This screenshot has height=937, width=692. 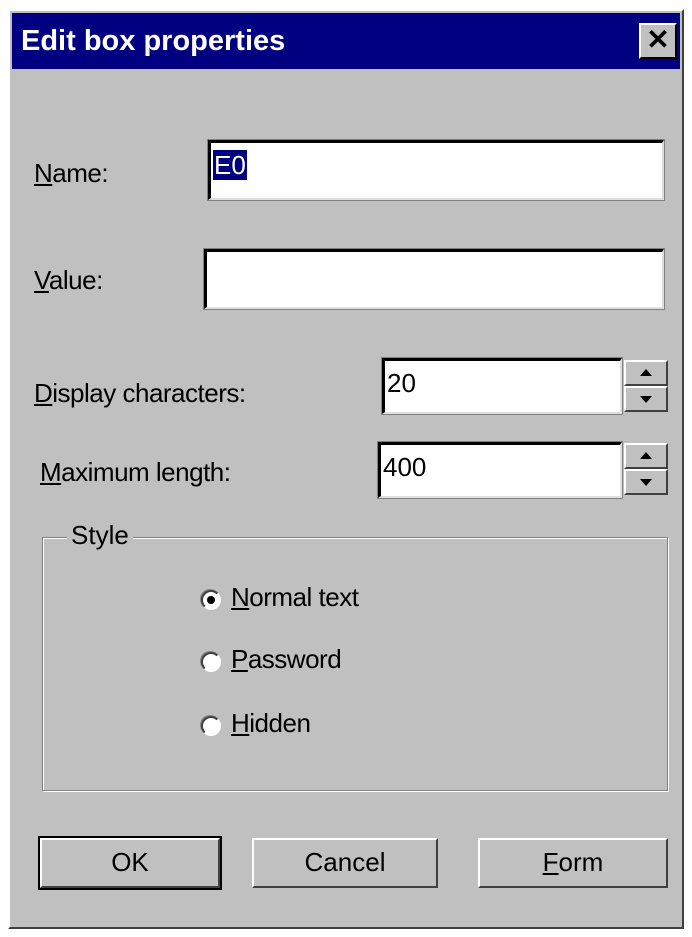 I want to click on value-input, so click(x=434, y=279).